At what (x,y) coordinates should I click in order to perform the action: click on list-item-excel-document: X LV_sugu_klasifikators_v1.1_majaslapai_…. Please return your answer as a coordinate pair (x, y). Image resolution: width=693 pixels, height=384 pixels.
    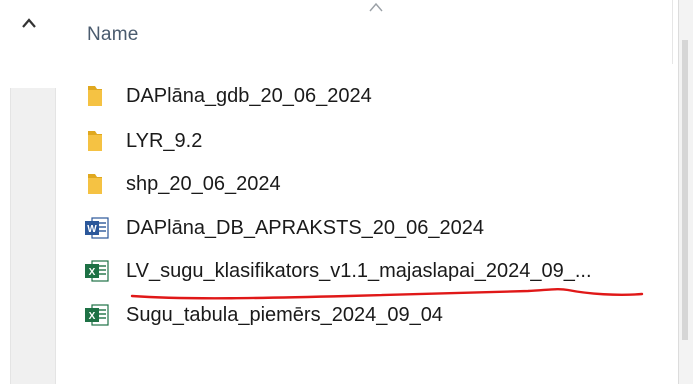
    Looking at the image, I should click on (379, 271).